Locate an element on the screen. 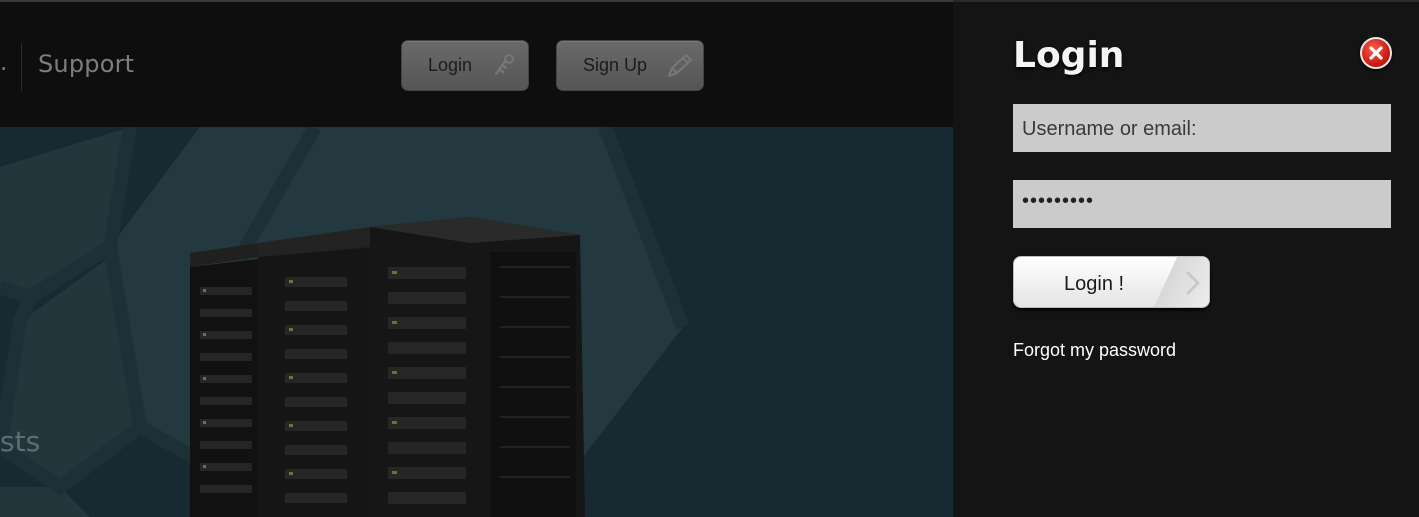 This screenshot has height=517, width=1419. forgot-password-link: Forgot my password is located at coordinates (1094, 350).